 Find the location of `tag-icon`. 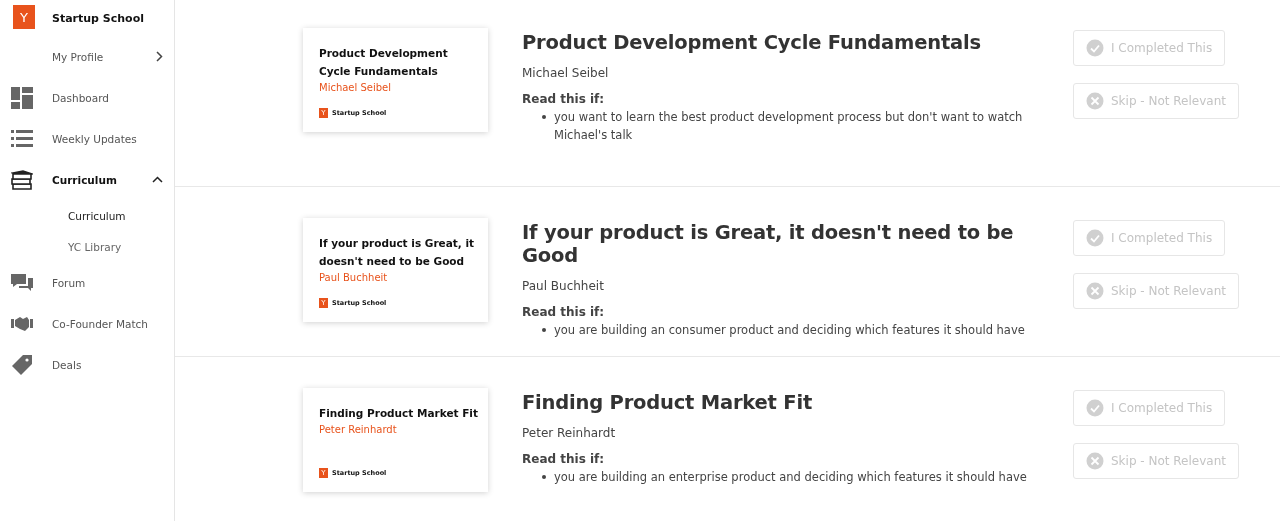

tag-icon is located at coordinates (22, 364).